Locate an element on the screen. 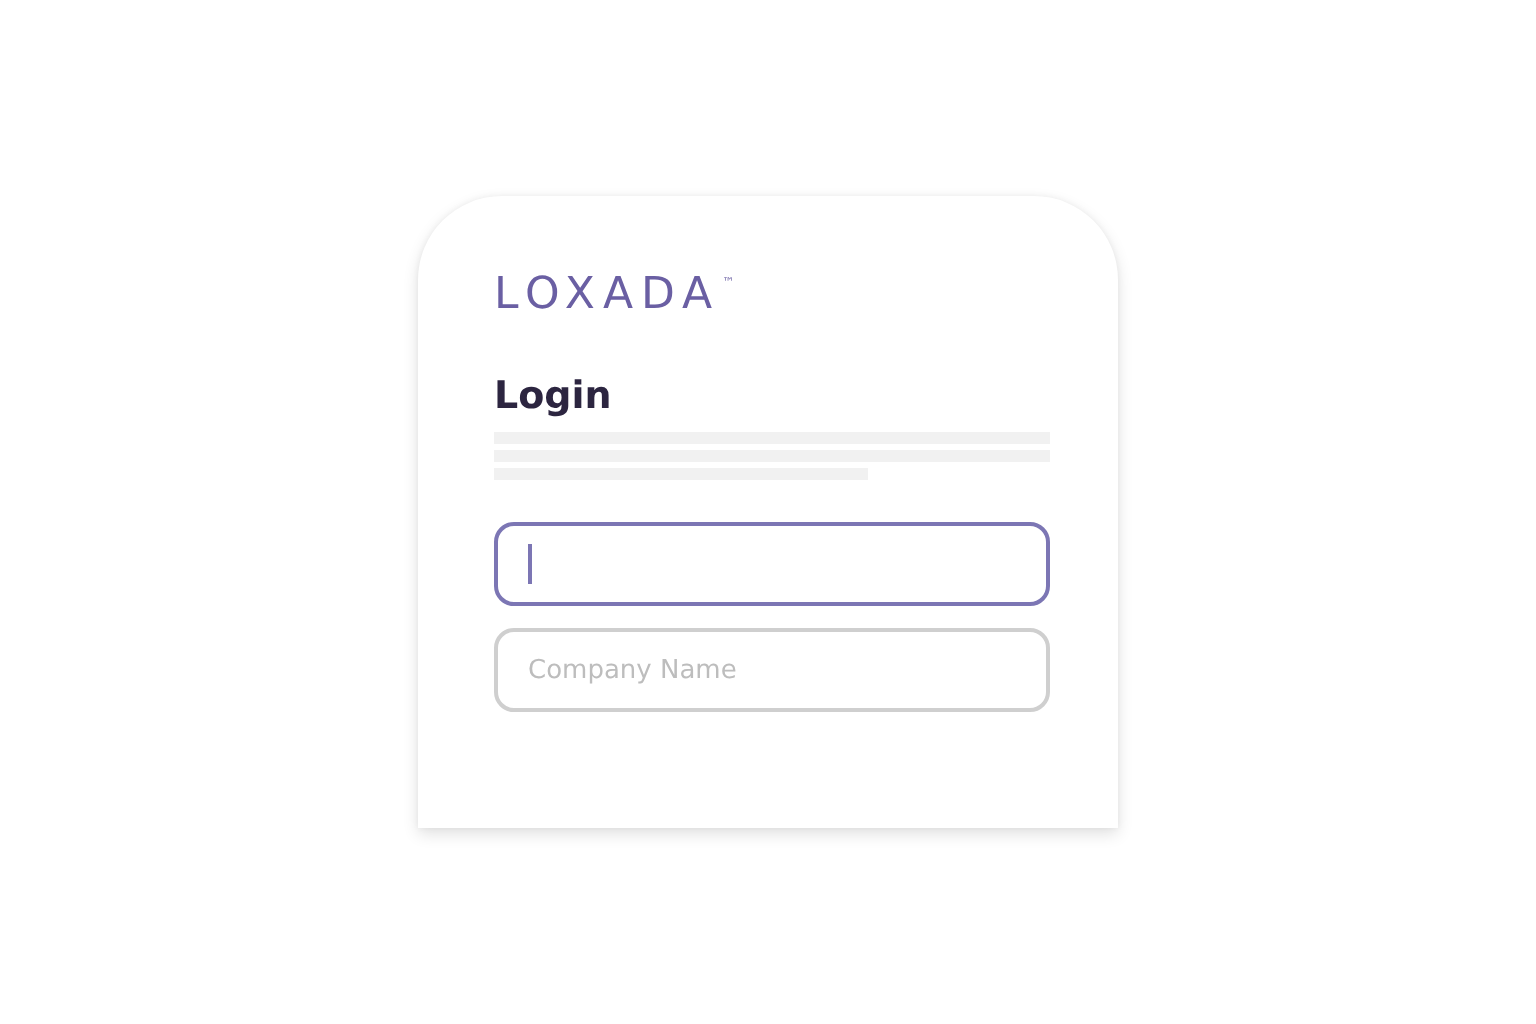 This screenshot has height=1024, width=1536. input-field is located at coordinates (772, 564).